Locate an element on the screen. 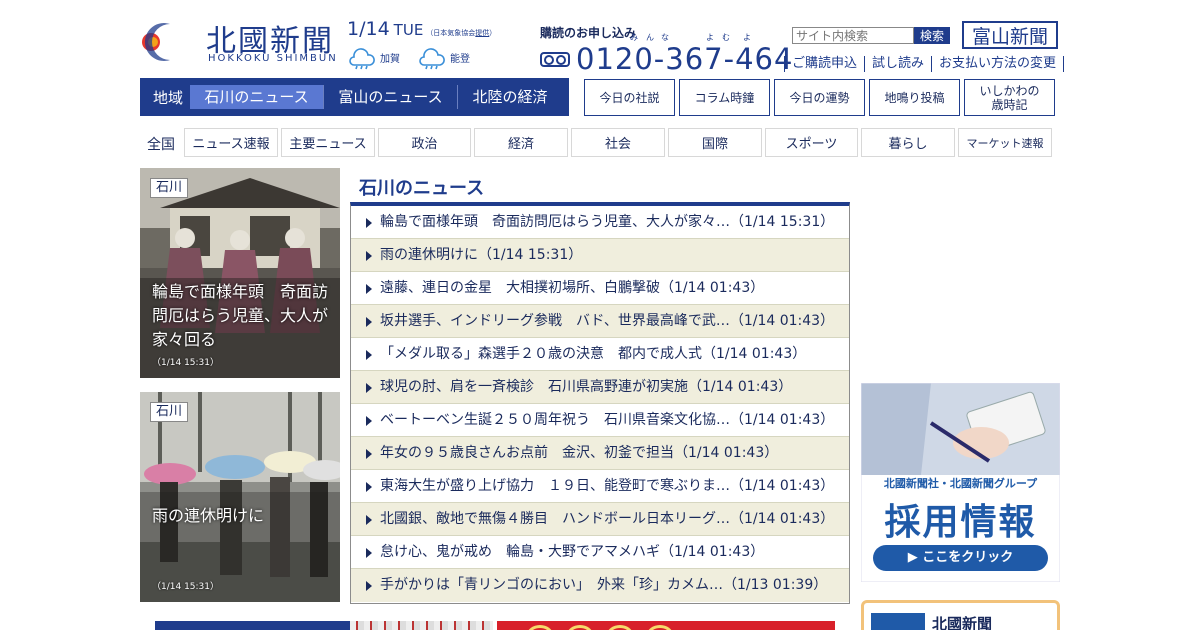  ishikawa-almanac-button: いしかわの 歳時記 is located at coordinates (1009, 97).